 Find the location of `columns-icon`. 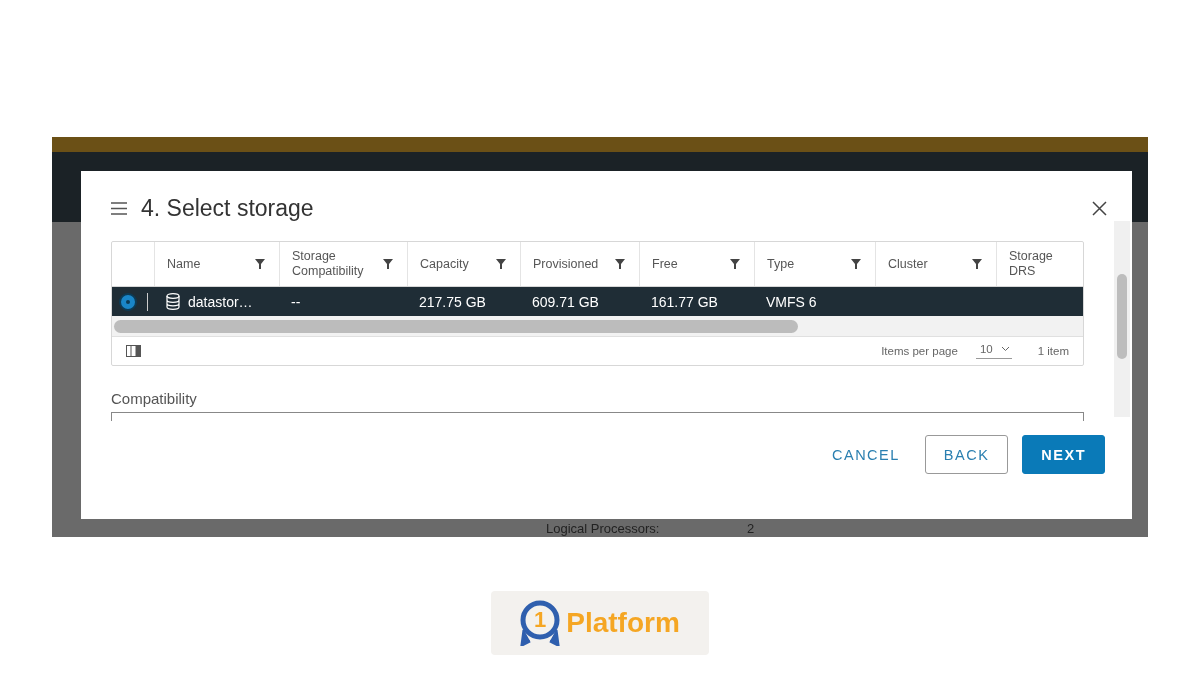

columns-icon is located at coordinates (133, 351).